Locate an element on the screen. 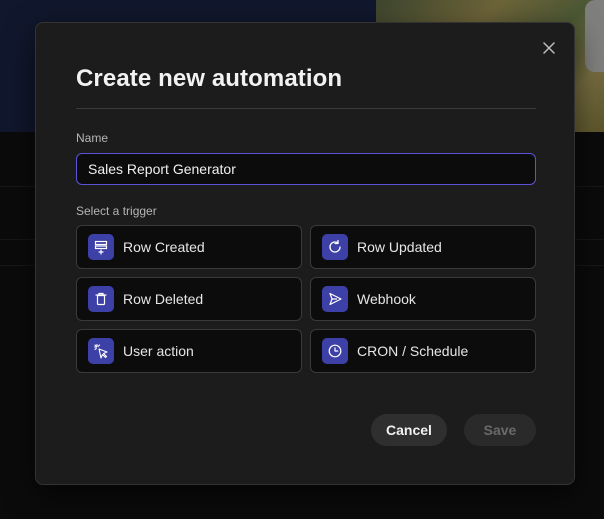 This screenshot has width=604, height=519. trigger-label: Select a trigger is located at coordinates (116, 211).